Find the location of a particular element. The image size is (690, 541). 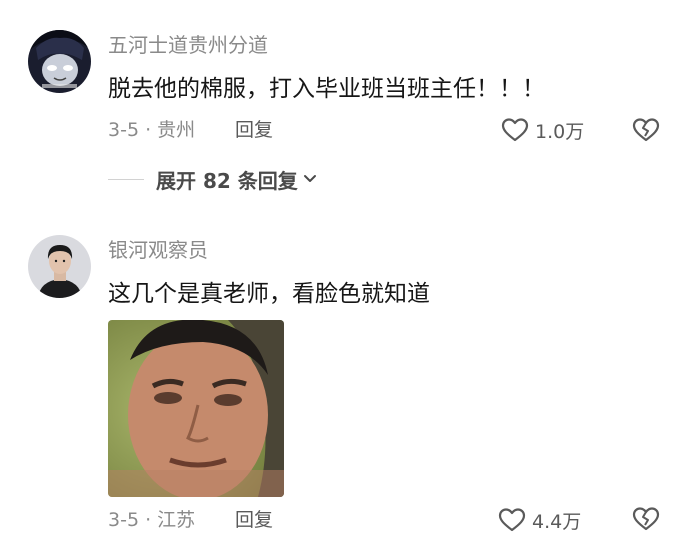

comment-text: 脱去他的棉服，打入毕业班当班主任！！！ is located at coordinates (326, 89).